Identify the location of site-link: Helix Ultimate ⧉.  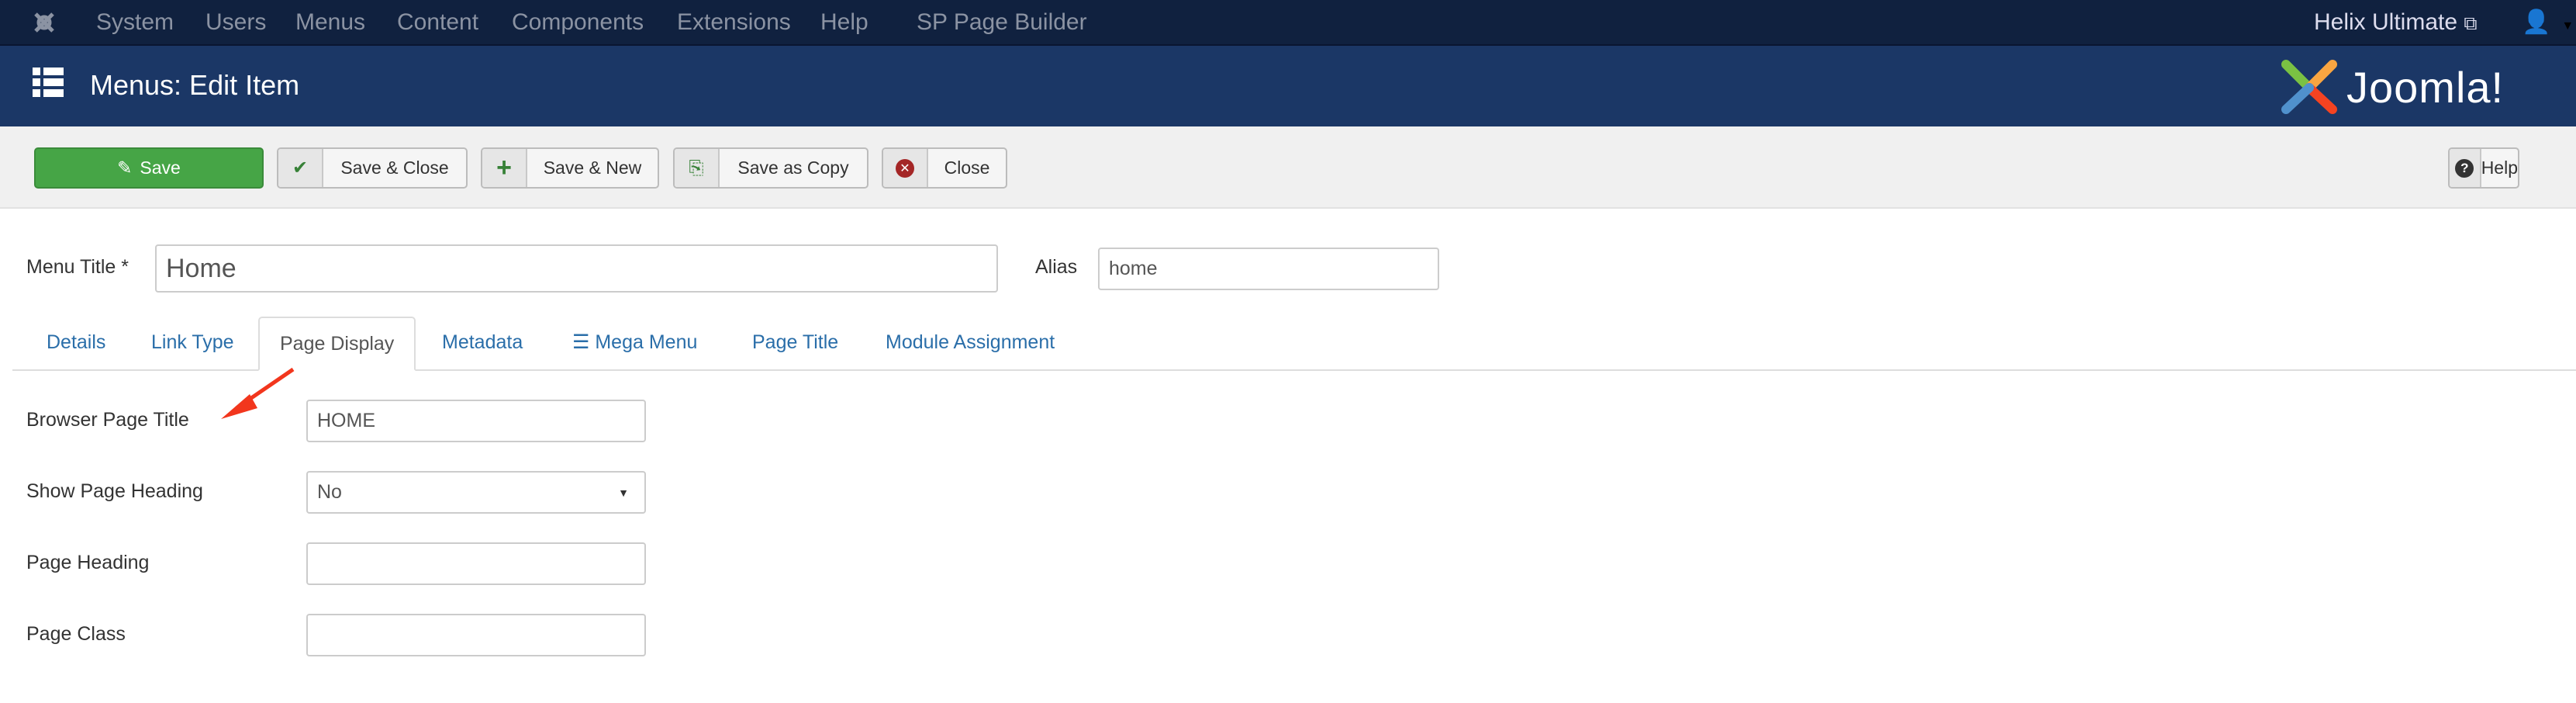
(2396, 23).